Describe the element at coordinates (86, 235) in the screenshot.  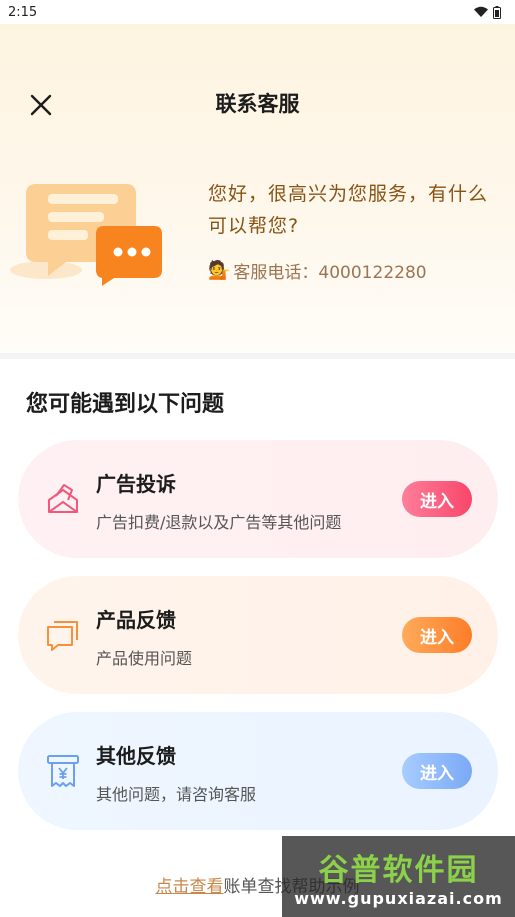
I see `chat-bubble-icon` at that location.